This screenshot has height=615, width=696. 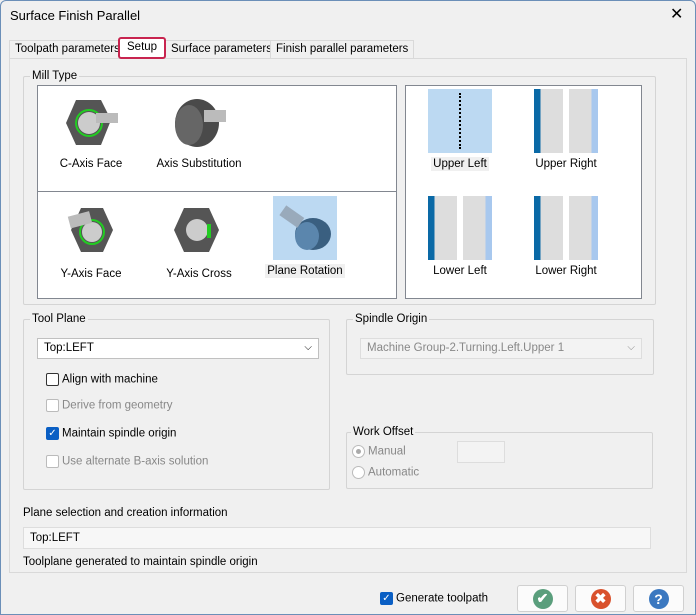 What do you see at coordinates (337, 538) in the screenshot?
I see `plane-info-field: Top:LEFT` at bounding box center [337, 538].